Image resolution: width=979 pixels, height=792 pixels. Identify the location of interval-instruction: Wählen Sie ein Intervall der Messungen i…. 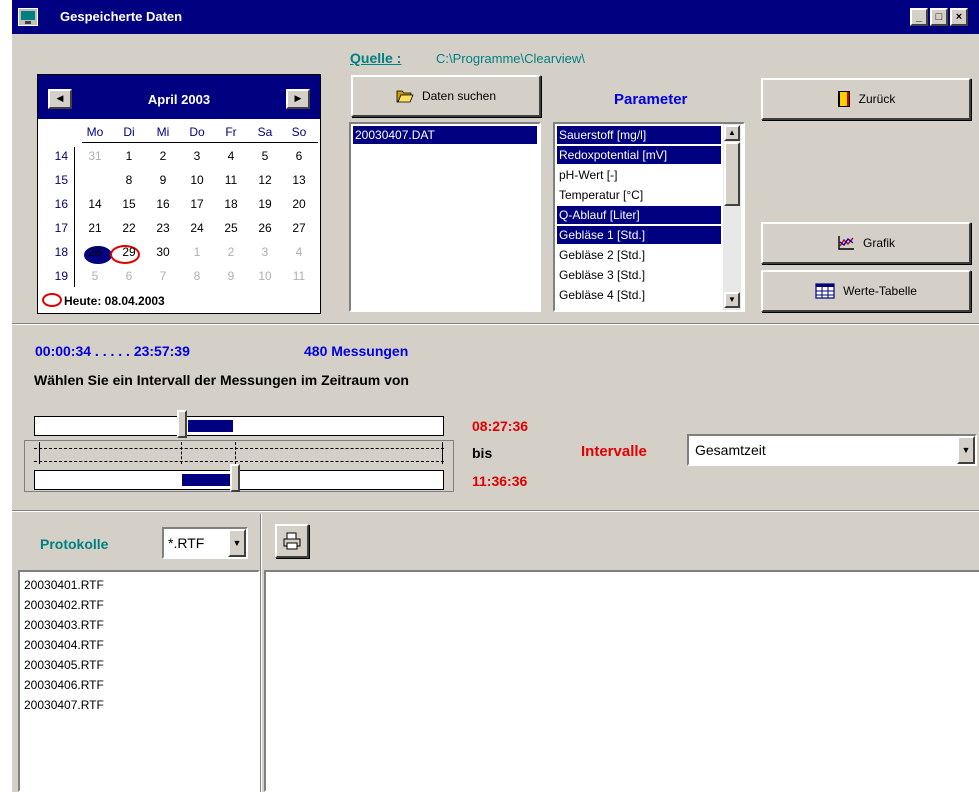
(221, 380).